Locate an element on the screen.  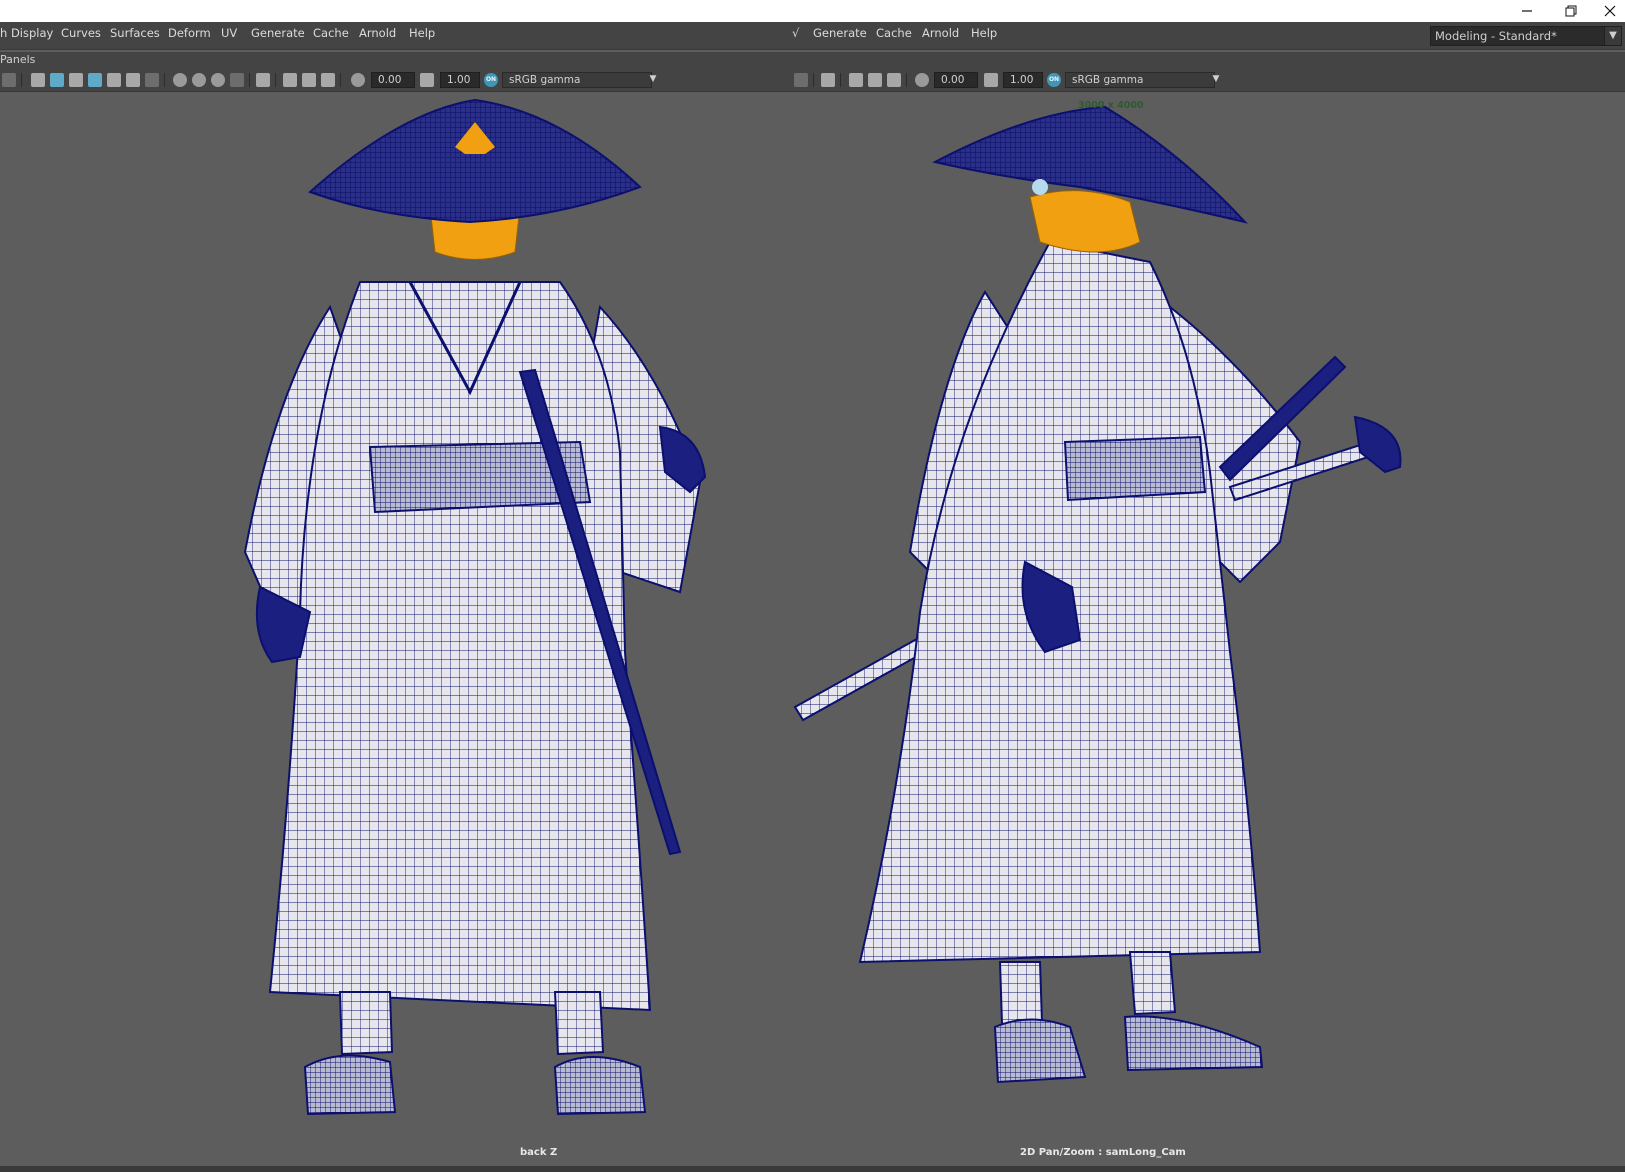
workspace-dropdown-icon: ▼ is located at coordinates (1613, 36).